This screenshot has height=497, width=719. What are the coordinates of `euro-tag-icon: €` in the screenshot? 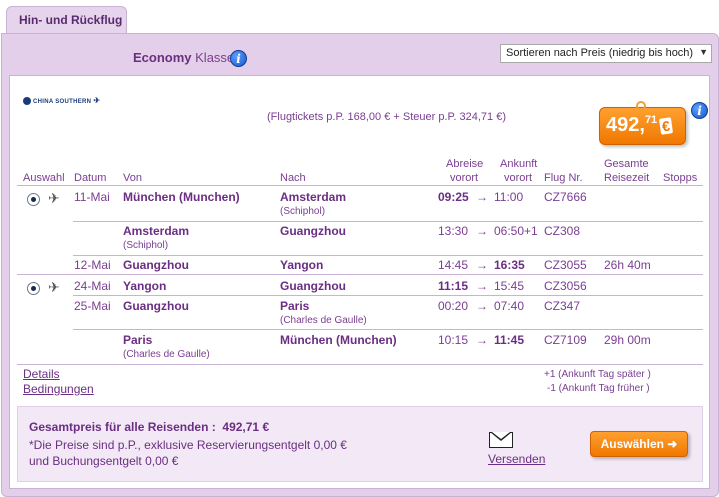 It's located at (666, 126).